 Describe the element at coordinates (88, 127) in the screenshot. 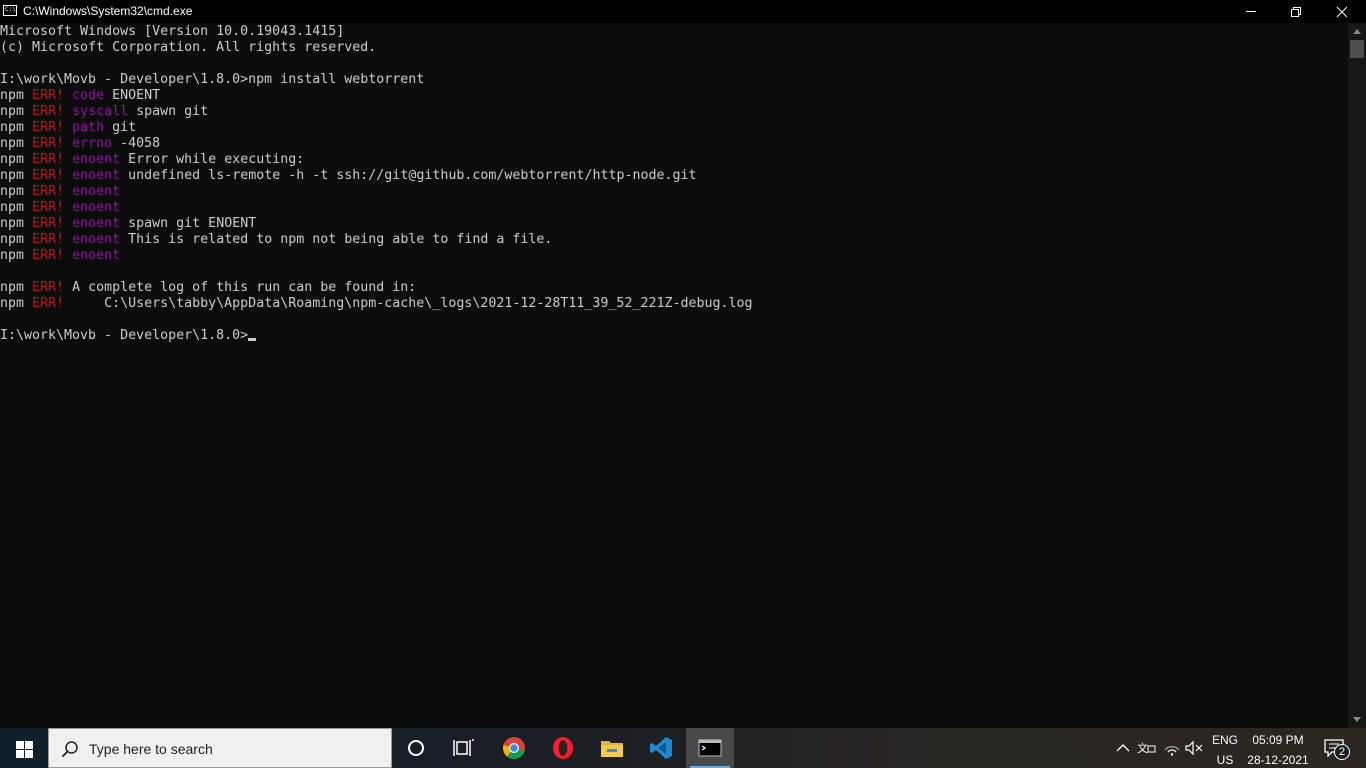

I see `error-keyword: path` at that location.